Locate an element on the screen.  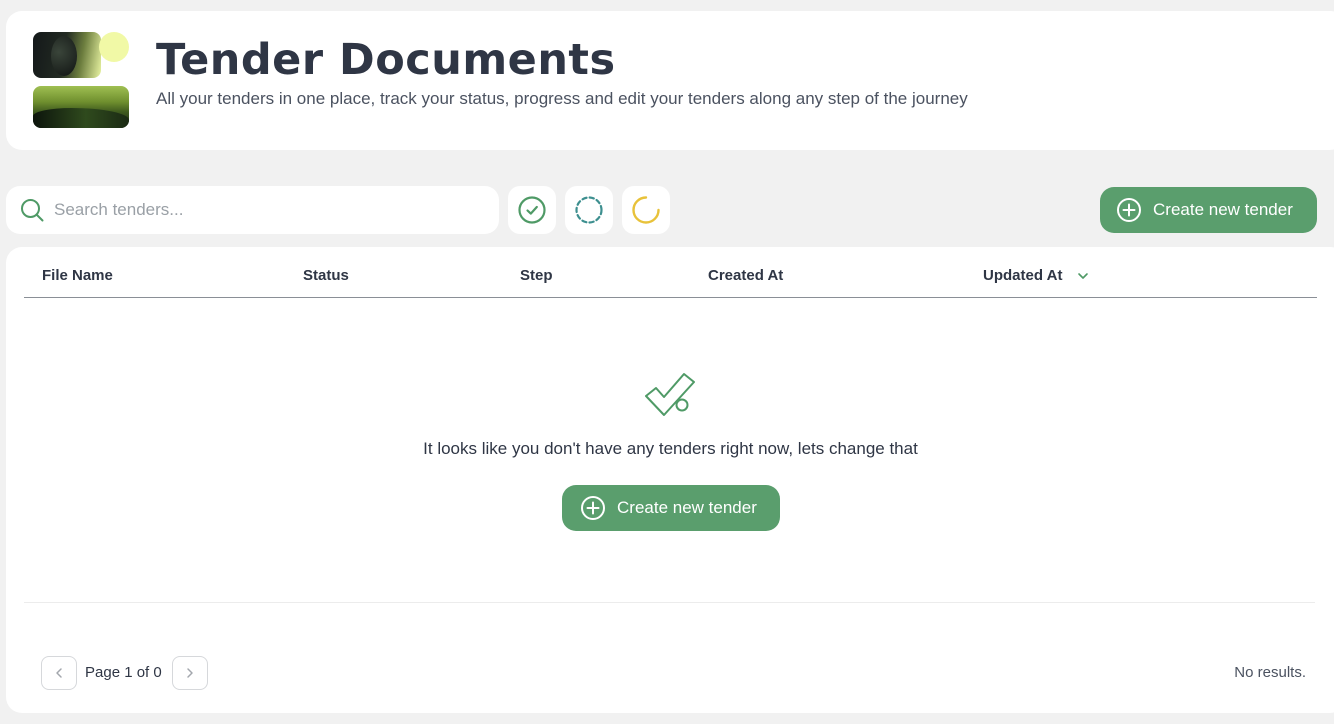
search-input is located at coordinates (269, 210).